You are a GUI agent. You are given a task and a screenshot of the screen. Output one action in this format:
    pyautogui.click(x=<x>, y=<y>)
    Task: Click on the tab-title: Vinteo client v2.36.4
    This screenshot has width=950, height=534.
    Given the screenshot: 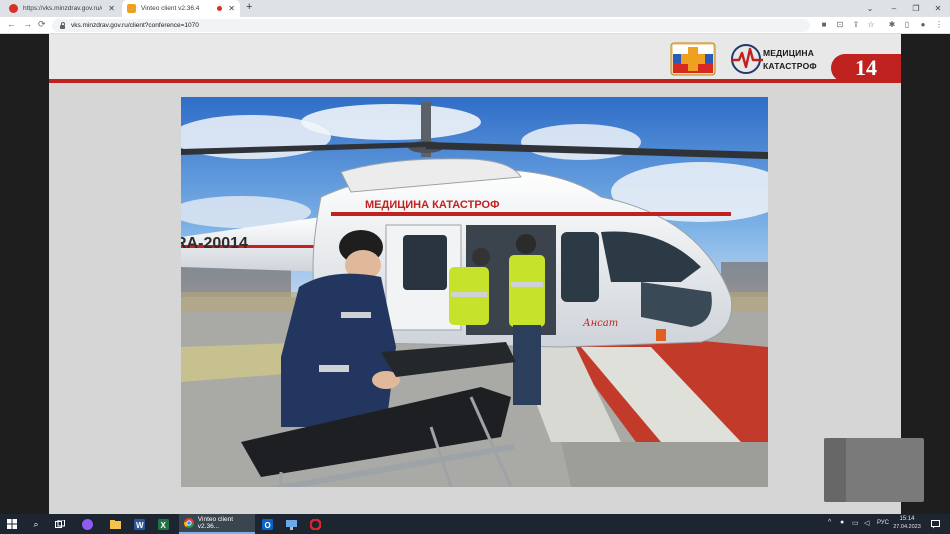 What is the action you would take?
    pyautogui.click(x=170, y=8)
    